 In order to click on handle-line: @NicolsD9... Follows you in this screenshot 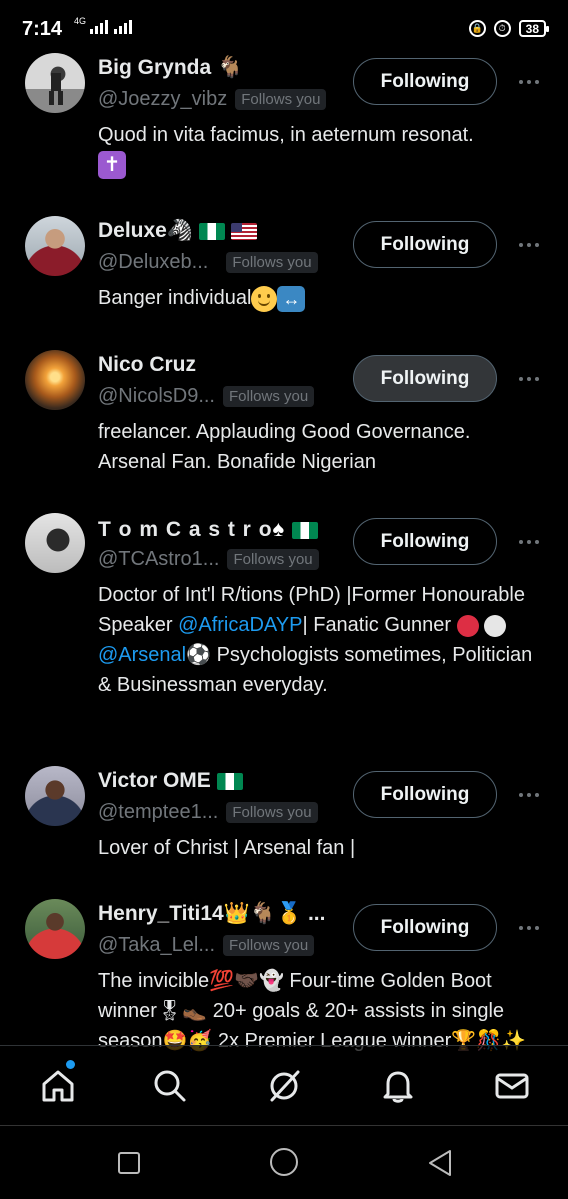, I will do `click(206, 396)`.